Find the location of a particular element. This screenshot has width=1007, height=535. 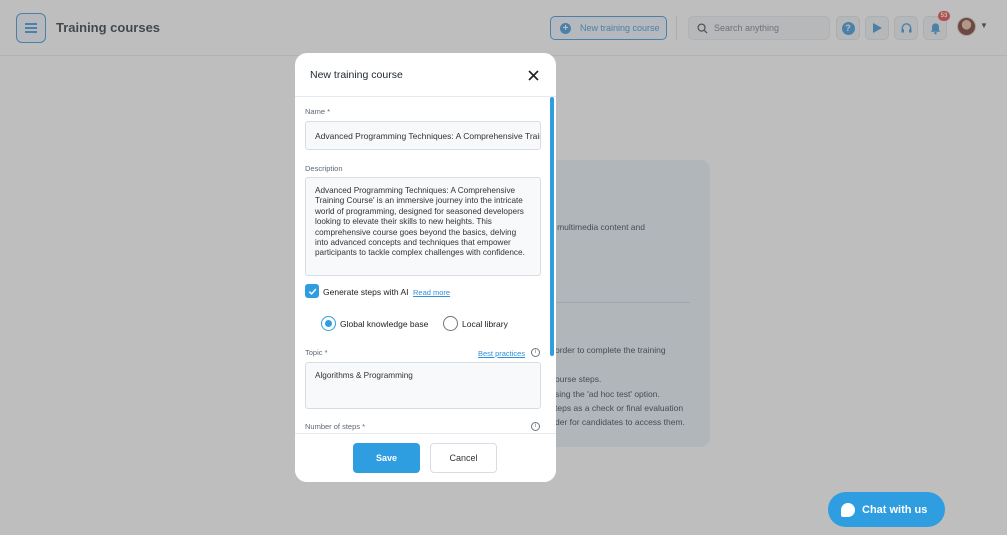

chat-button: Chat with us is located at coordinates (886, 509).